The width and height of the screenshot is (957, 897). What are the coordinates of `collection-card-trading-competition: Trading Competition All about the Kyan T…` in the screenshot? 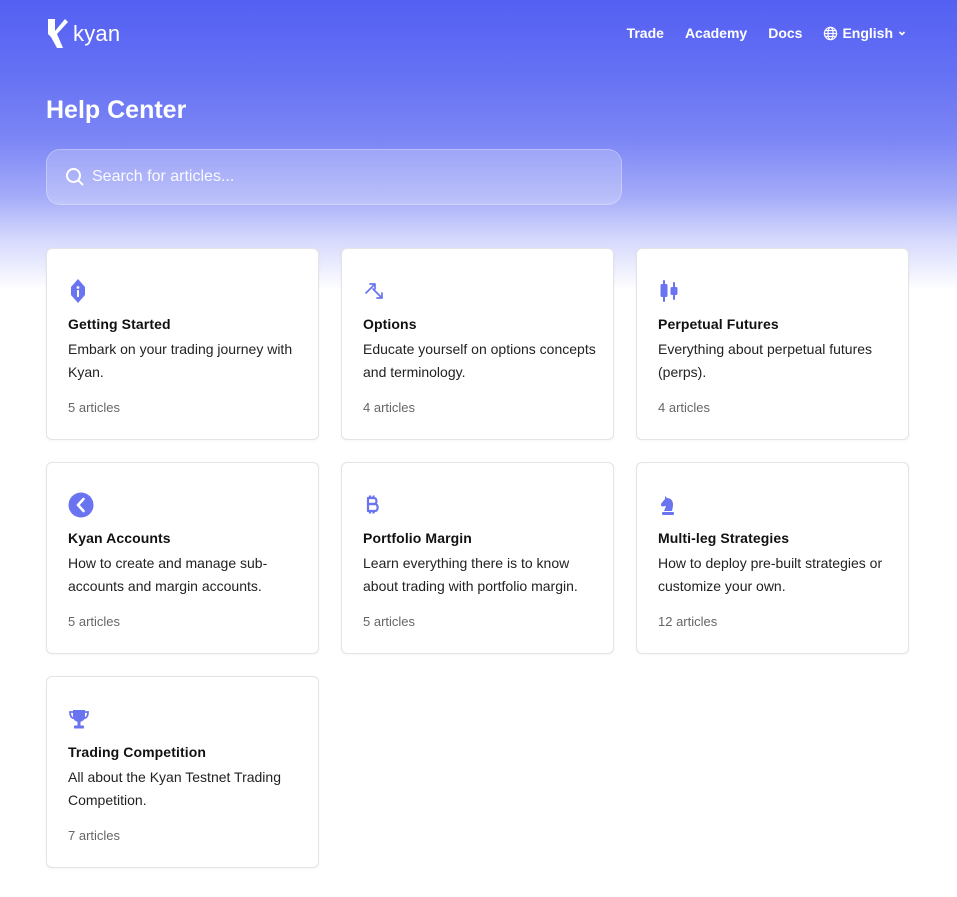 It's located at (182, 772).